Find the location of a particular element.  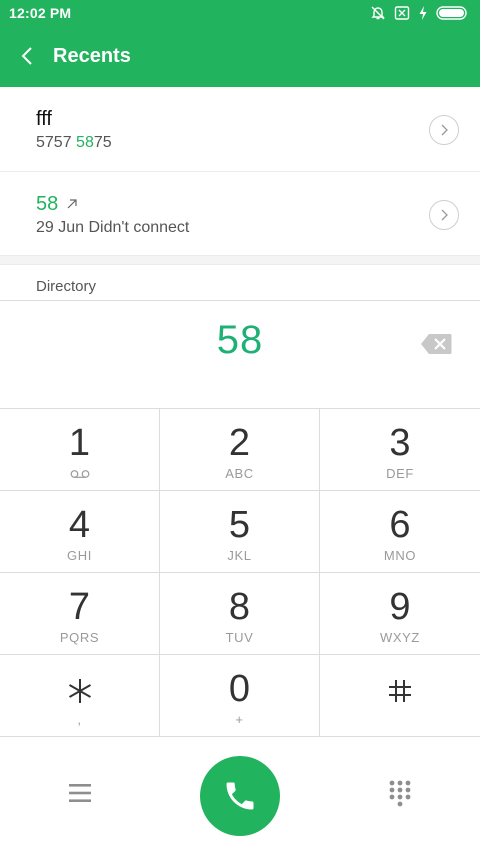

key-1: 1 is located at coordinates (80, 450).